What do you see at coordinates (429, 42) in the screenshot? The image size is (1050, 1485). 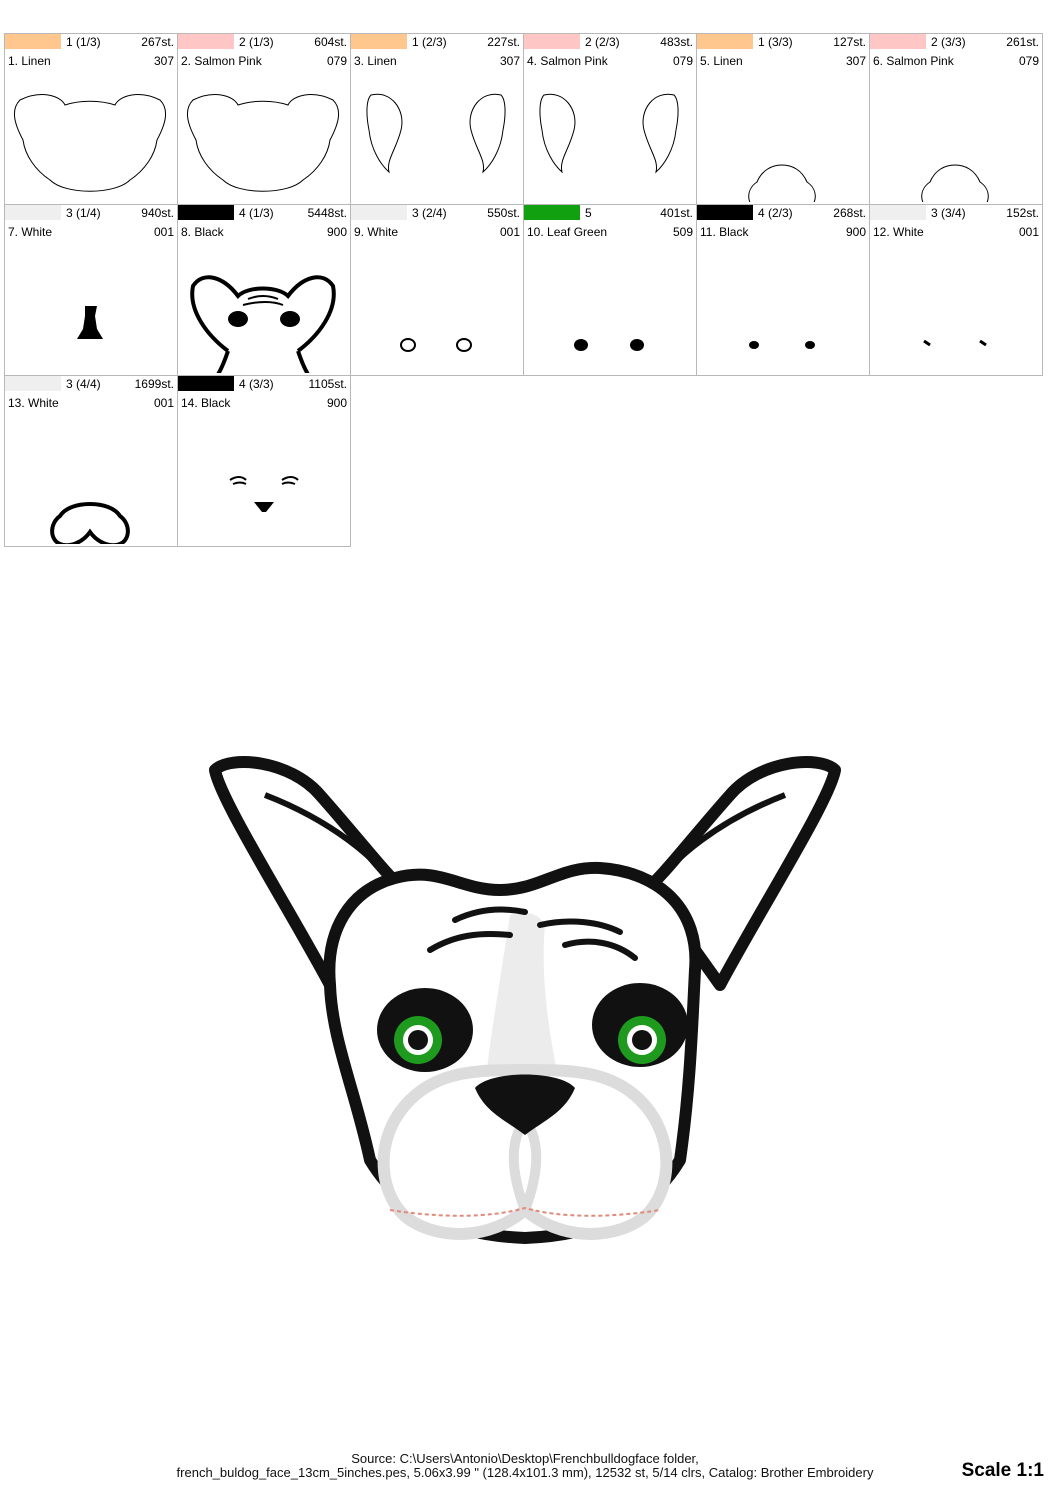 I see `step-index: 1 (2/3)` at bounding box center [429, 42].